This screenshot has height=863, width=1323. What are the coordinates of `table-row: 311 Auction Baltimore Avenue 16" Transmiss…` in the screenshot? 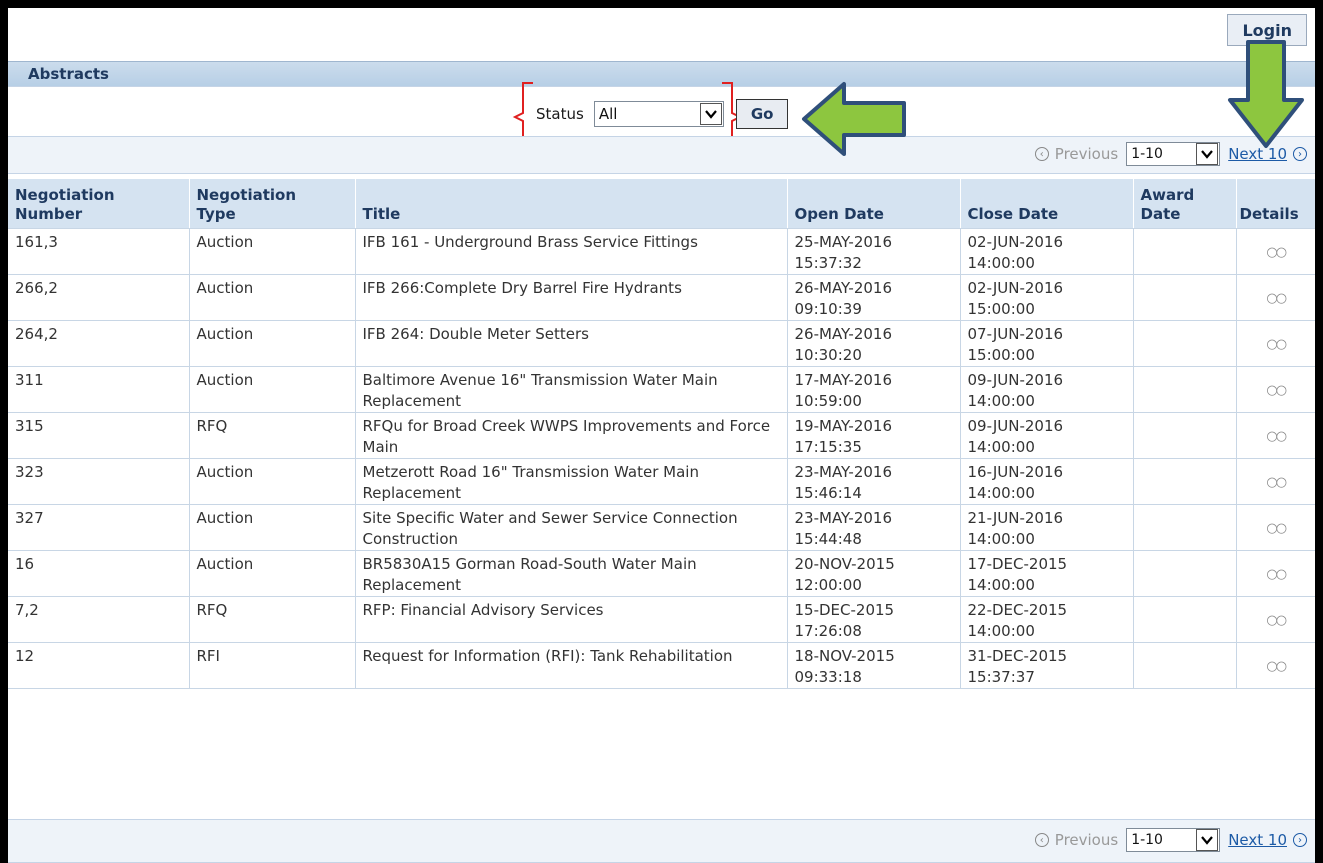 It's located at (661, 389).